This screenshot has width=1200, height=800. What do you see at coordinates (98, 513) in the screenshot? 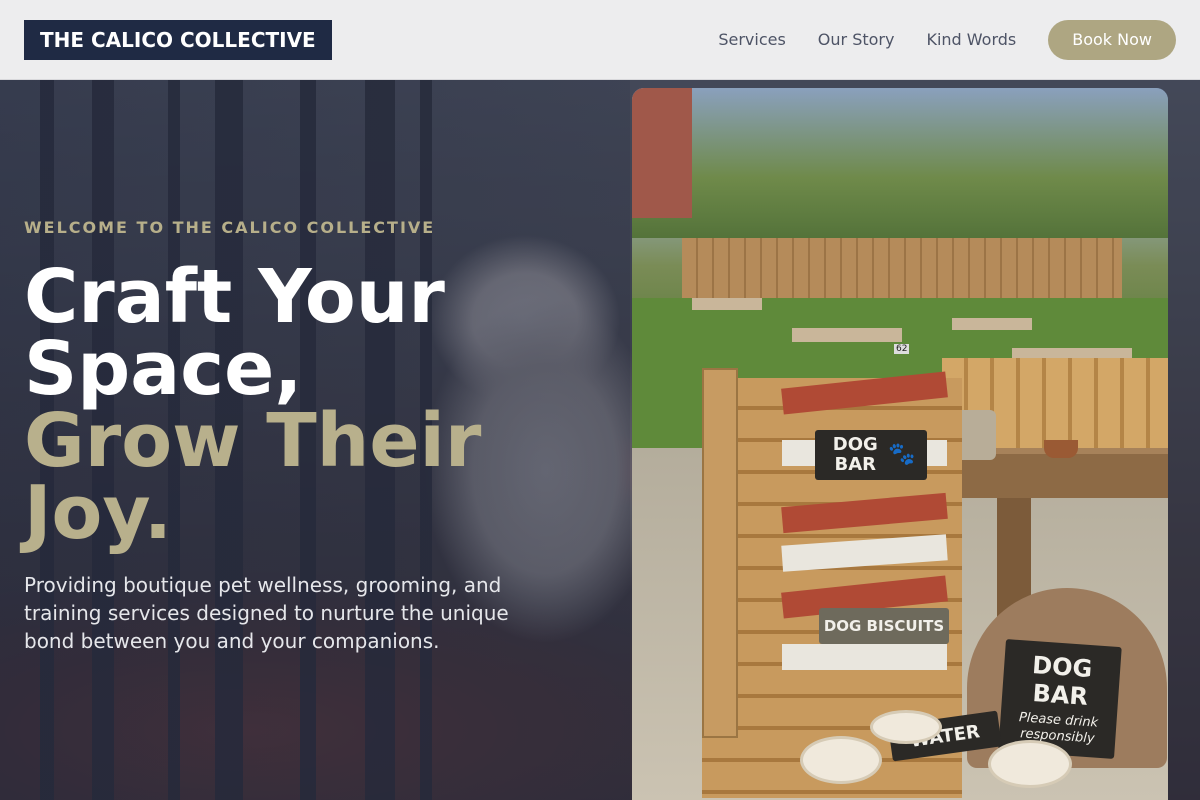
I see `headline-line-4-accent: Joy.` at bounding box center [98, 513].